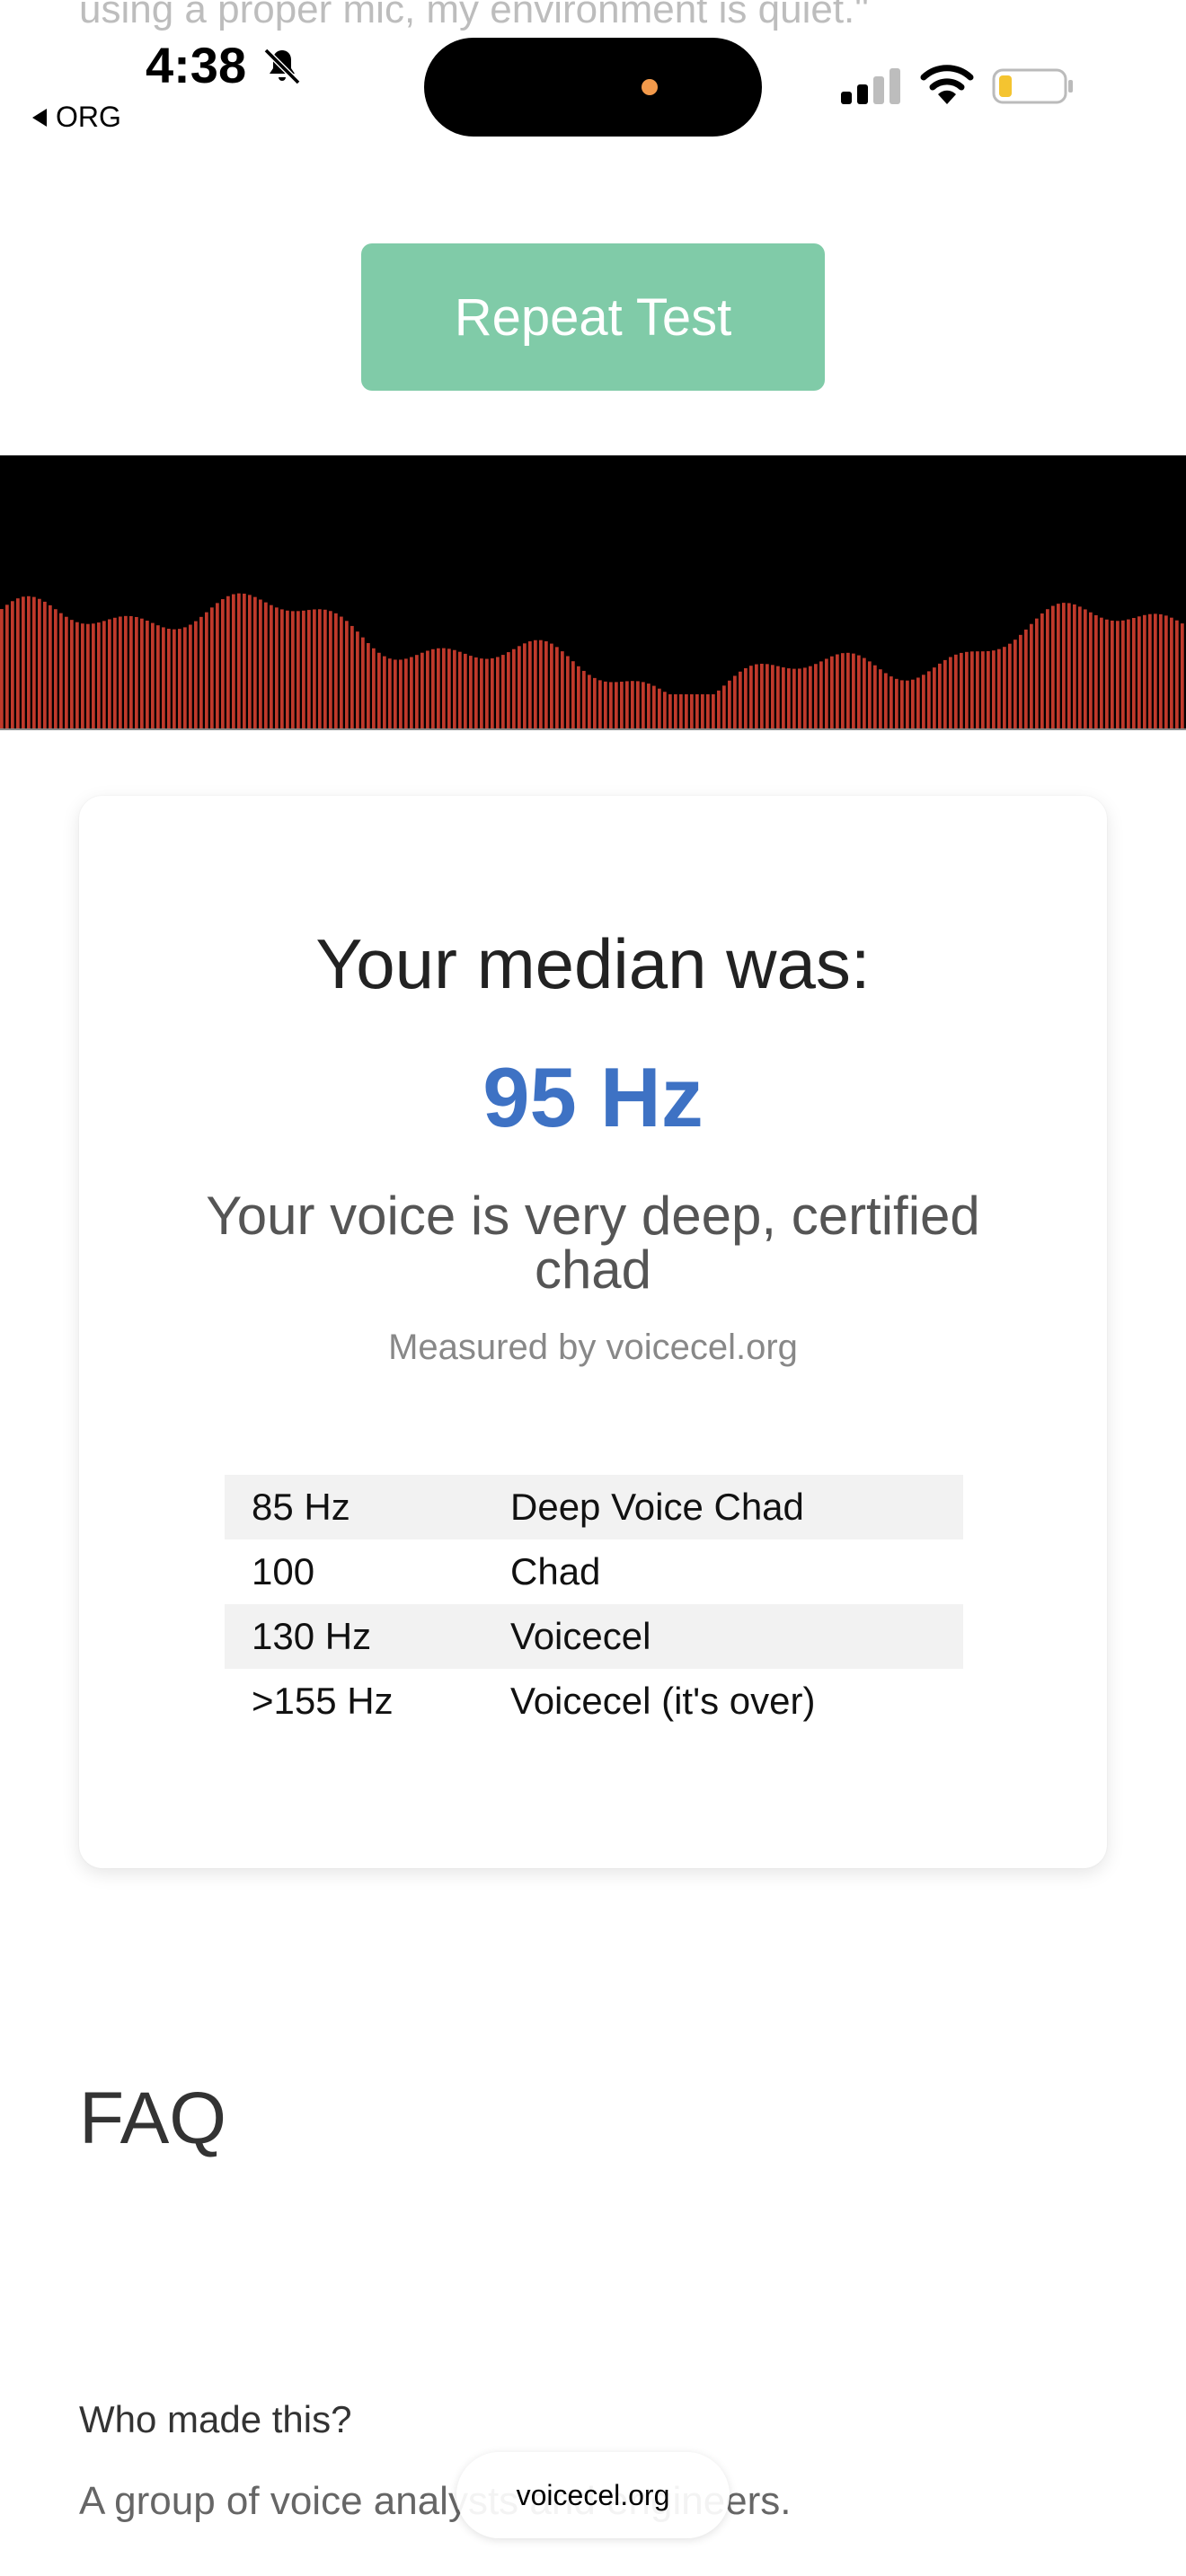 This screenshot has height=2576, width=1186. What do you see at coordinates (593, 1243) in the screenshot?
I see `verdict-text: Your voice is very deep, certified chad` at bounding box center [593, 1243].